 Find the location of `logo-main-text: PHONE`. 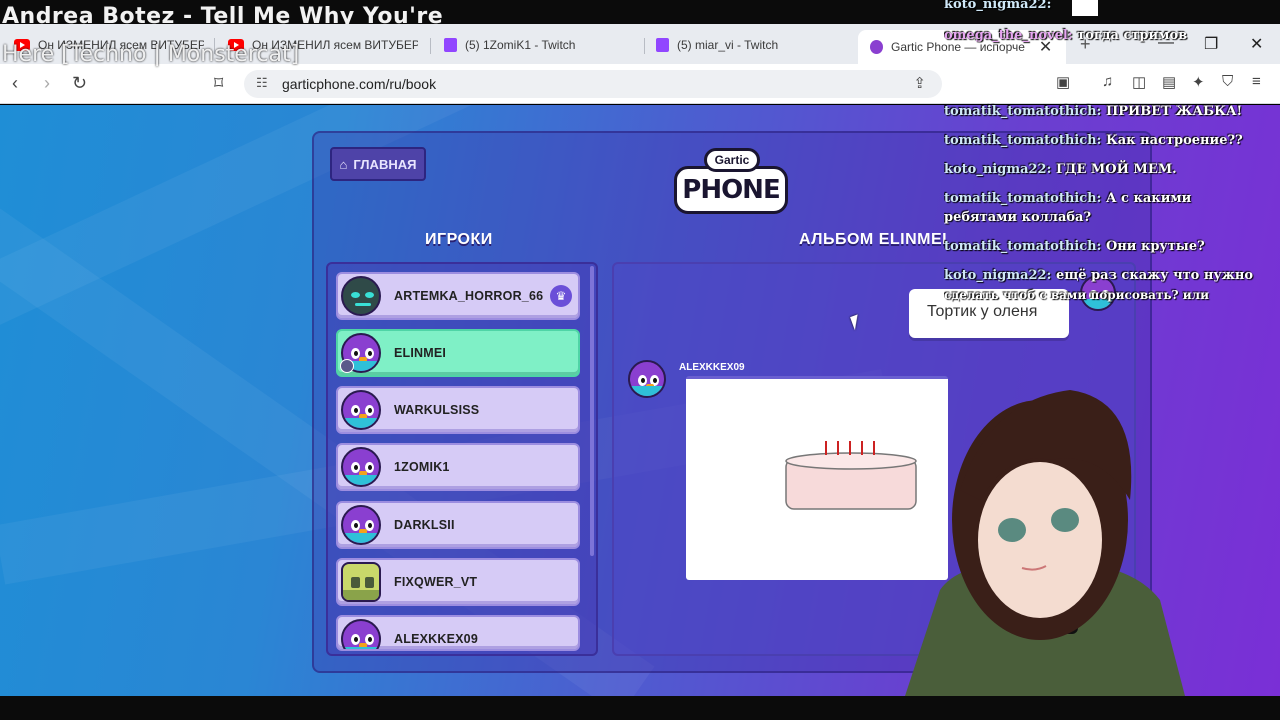

logo-main-text: PHONE is located at coordinates (731, 190).